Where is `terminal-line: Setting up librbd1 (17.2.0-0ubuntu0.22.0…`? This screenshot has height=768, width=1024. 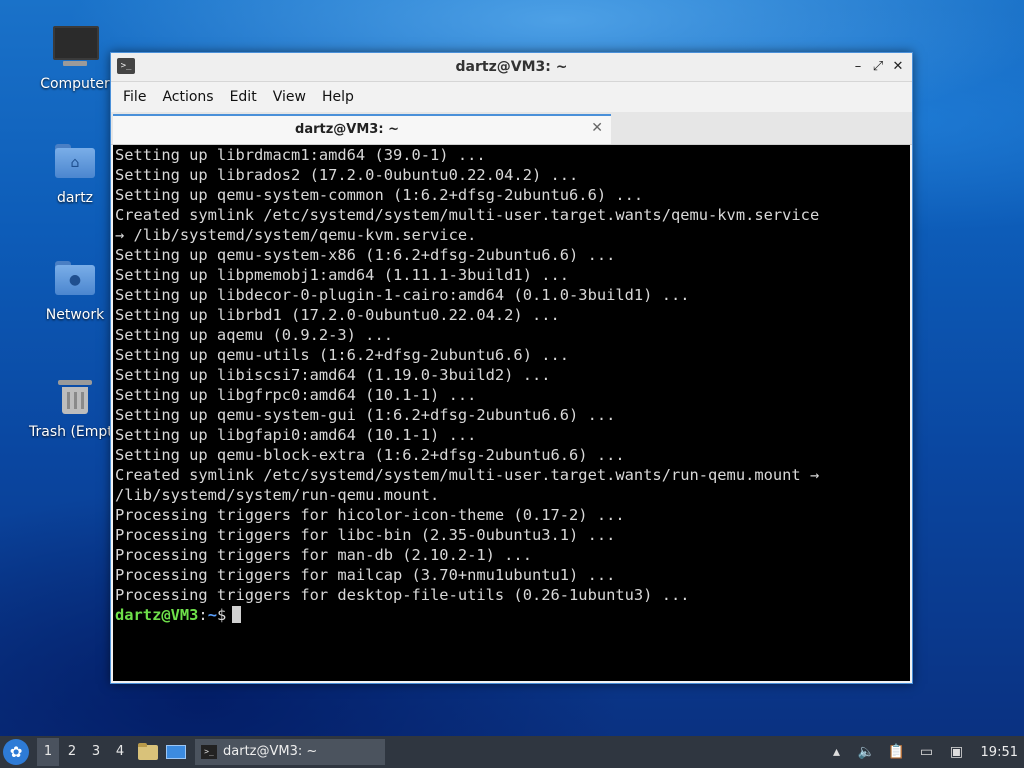 terminal-line: Setting up librbd1 (17.2.0-0ubuntu0.22.0… is located at coordinates (337, 315).